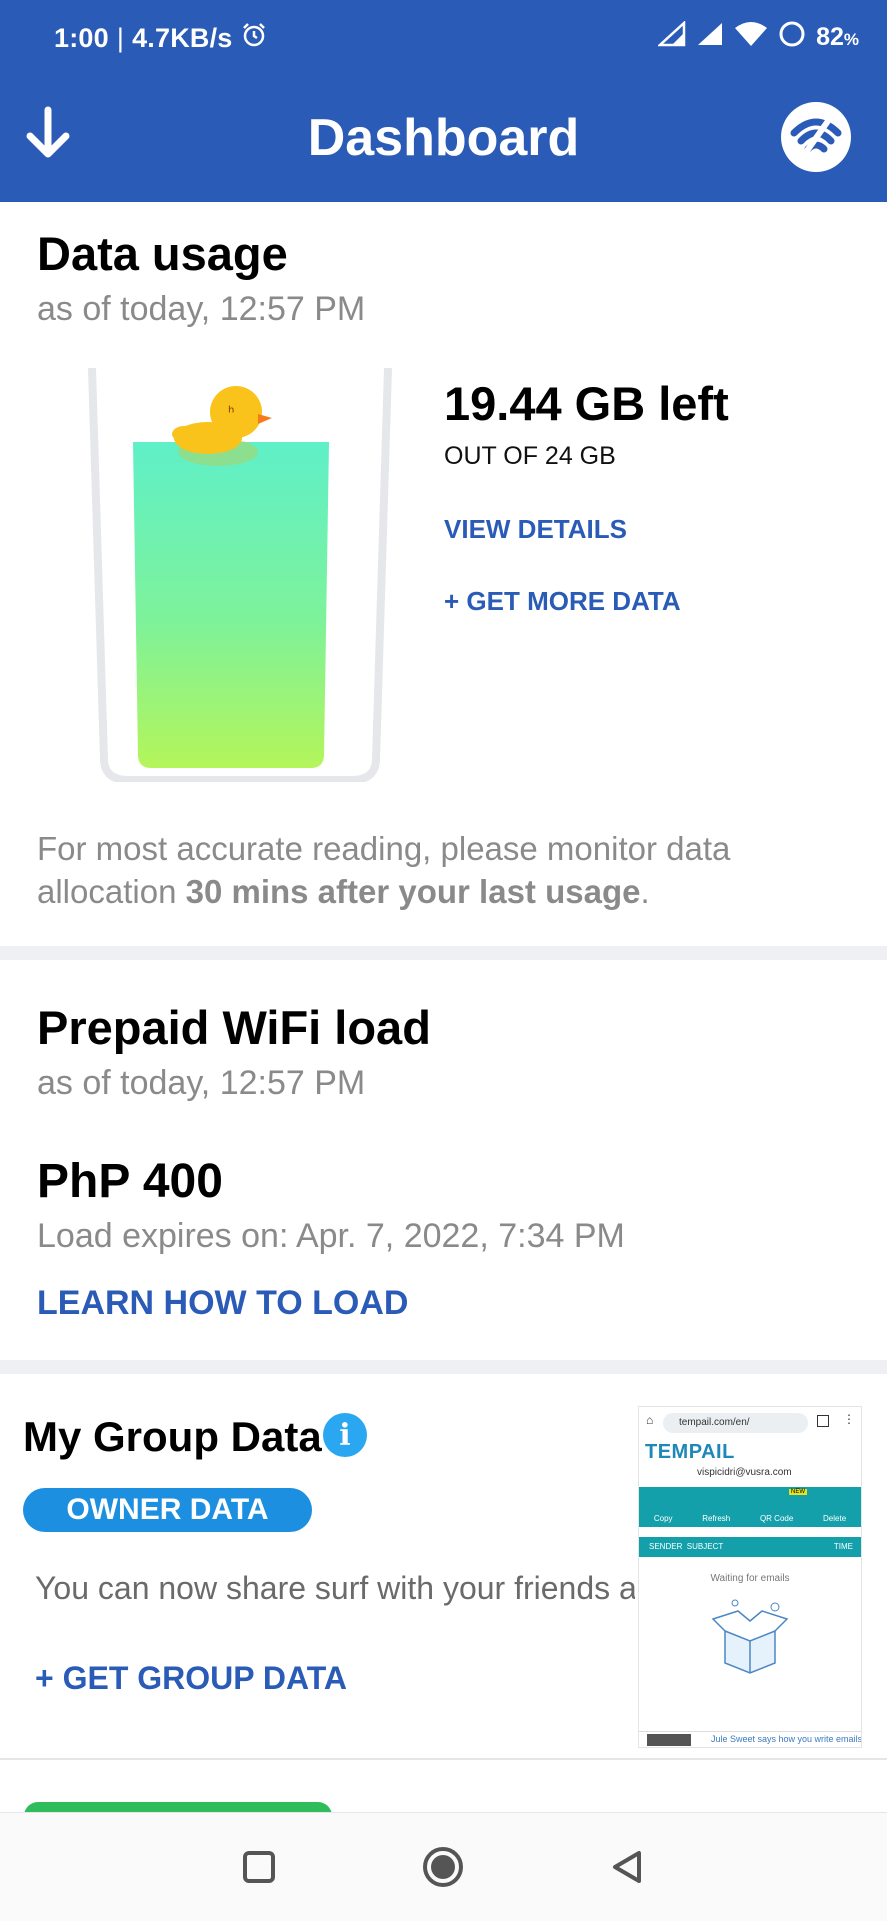  What do you see at coordinates (627, 1867) in the screenshot?
I see `triangle-back-icon` at bounding box center [627, 1867].